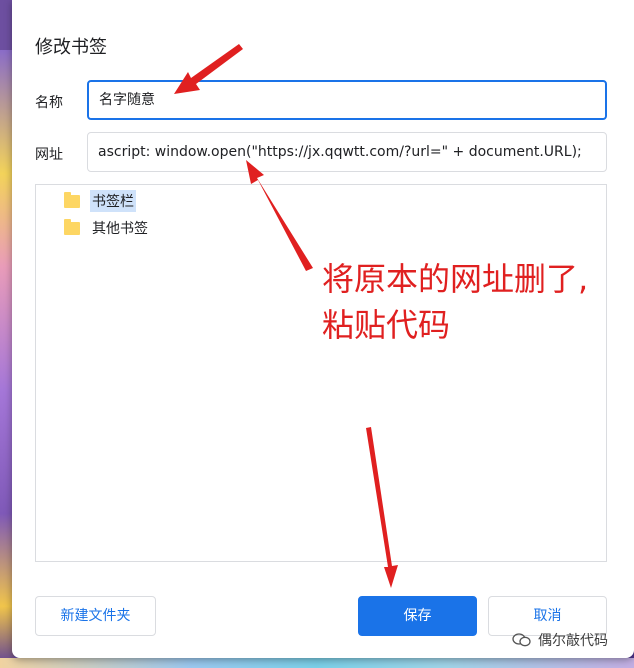 The height and width of the screenshot is (668, 634). I want to click on background-bottom-strip, so click(317, 663).